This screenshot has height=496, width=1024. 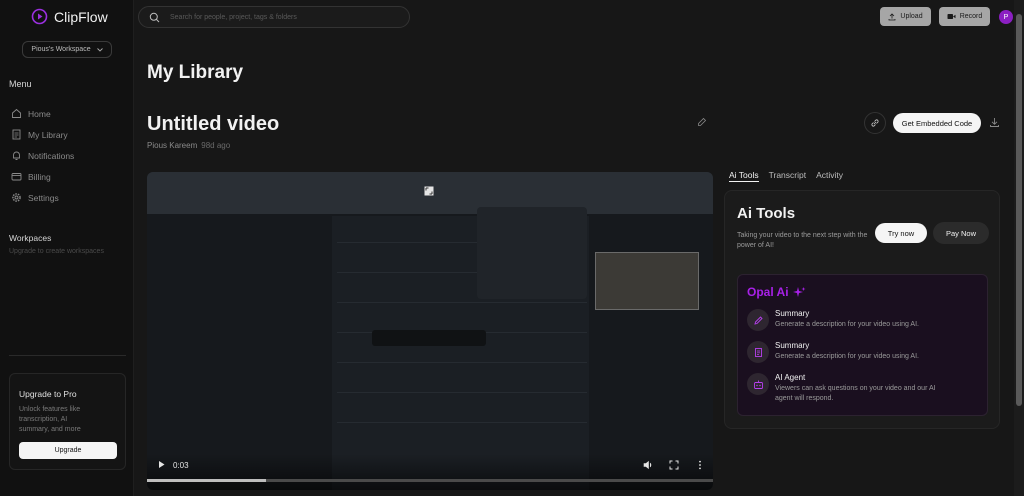 I want to click on sidebar-item-label: Settings, so click(x=43, y=197).